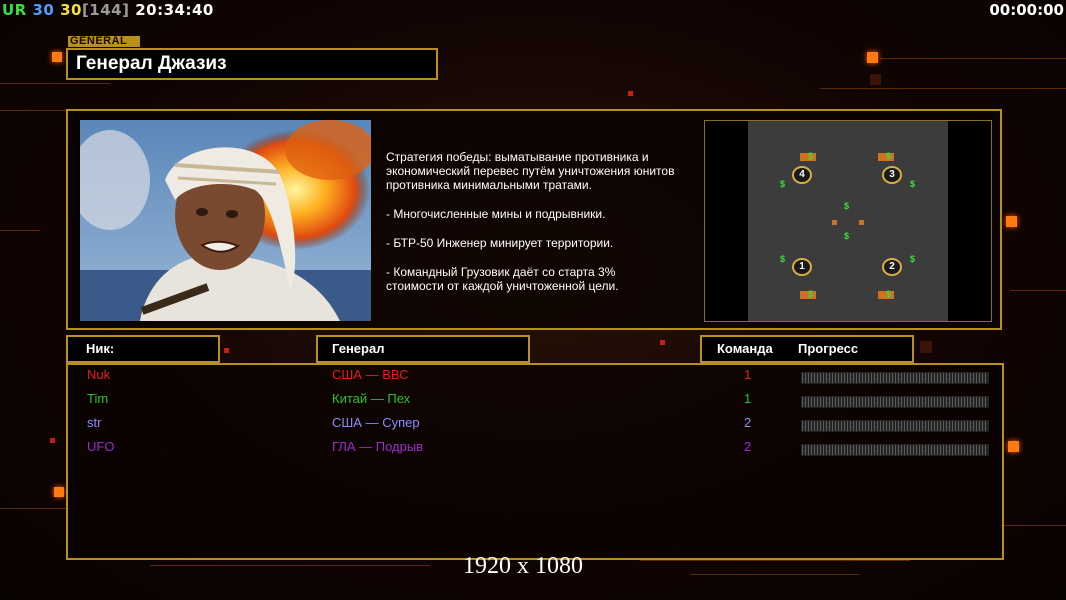 This screenshot has height=600, width=1066. What do you see at coordinates (71, 10) in the screenshot?
I see `value-b: 30` at bounding box center [71, 10].